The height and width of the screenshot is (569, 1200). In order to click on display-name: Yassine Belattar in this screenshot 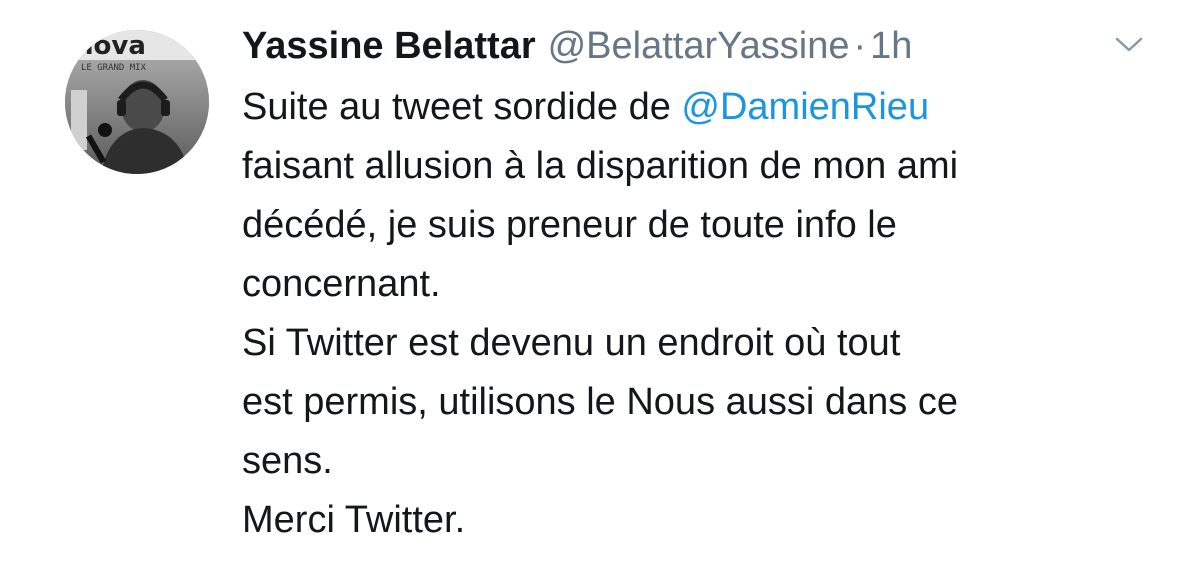, I will do `click(389, 46)`.